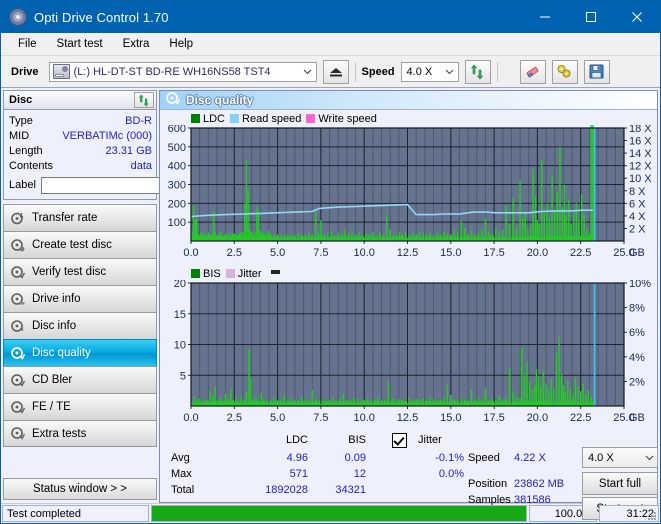  Describe the element at coordinates (651, 515) in the screenshot. I see `resize-grip-icon` at that location.